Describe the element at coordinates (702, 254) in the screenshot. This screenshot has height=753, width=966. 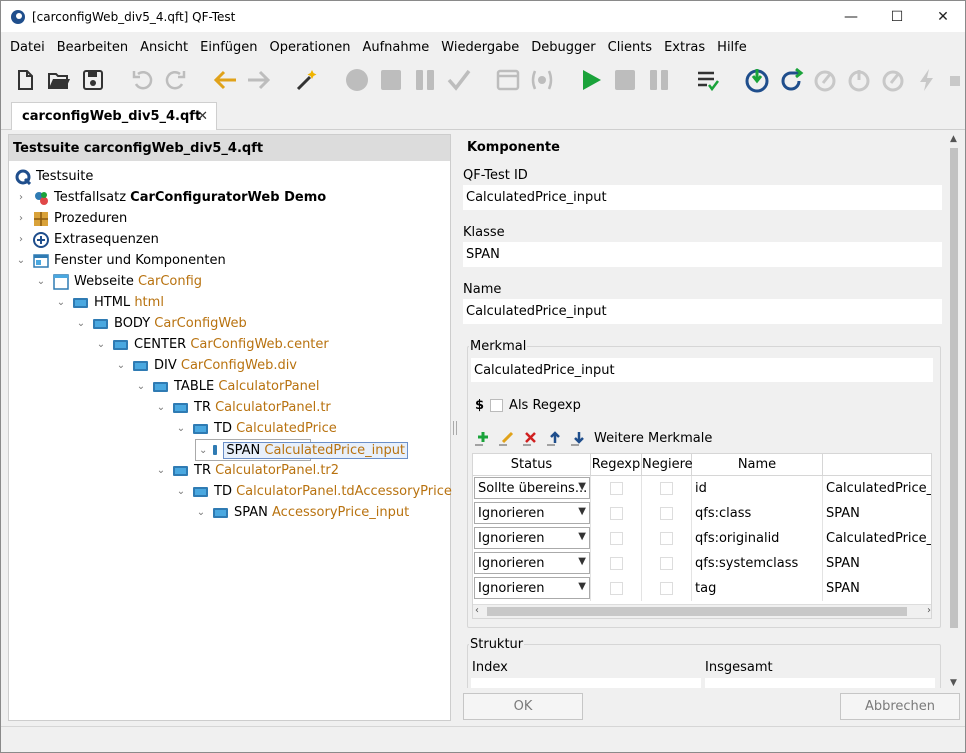
I see `class-field: SPAN` at that location.